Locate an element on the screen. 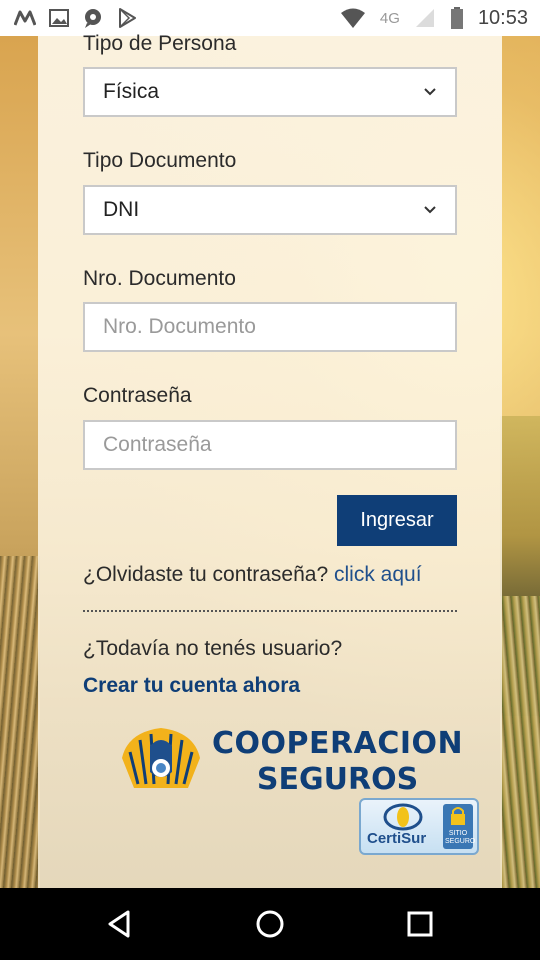  cooperacion-seguros-logo: COOPERACION SEGUROS is located at coordinates (290, 762).